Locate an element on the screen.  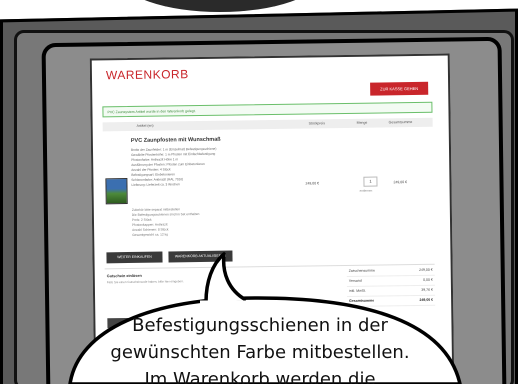
summary-label: inkl. MwSt. is located at coordinates (357, 290).